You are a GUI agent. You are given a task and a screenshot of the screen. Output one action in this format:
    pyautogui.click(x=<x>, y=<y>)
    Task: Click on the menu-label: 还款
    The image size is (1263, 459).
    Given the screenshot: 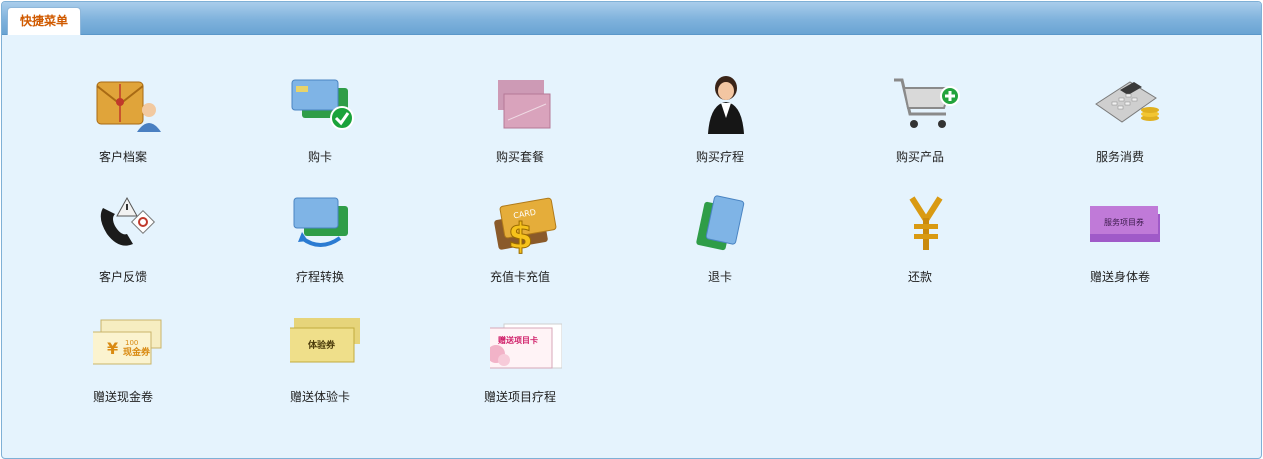 What is the action you would take?
    pyautogui.click(x=919, y=277)
    